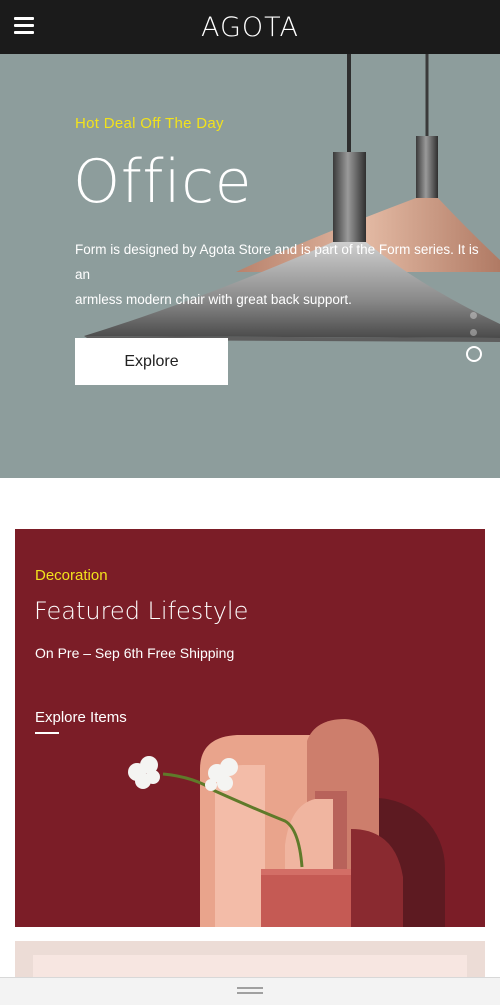  I want to click on hero-kicker: Hot Deal Off The Day, so click(149, 123).